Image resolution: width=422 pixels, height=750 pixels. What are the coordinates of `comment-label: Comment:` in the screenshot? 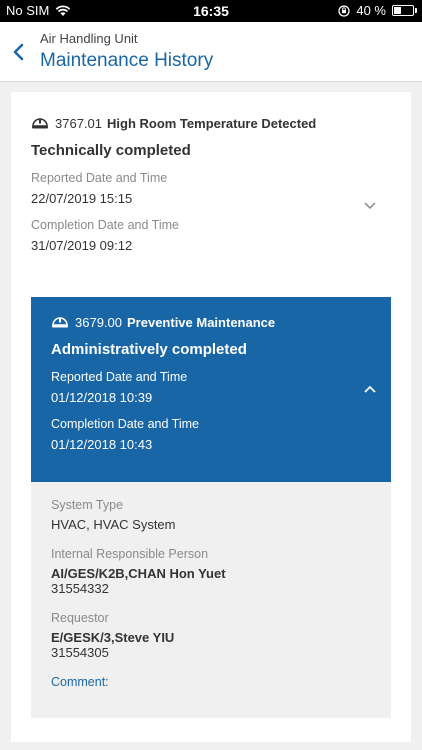 It's located at (211, 682).